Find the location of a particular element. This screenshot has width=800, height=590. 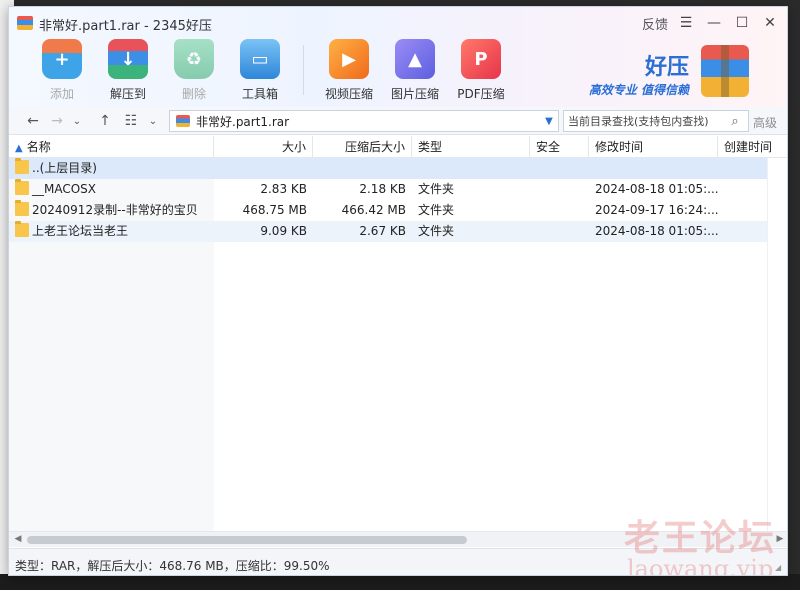

add-label: 添加 is located at coordinates (61, 94).